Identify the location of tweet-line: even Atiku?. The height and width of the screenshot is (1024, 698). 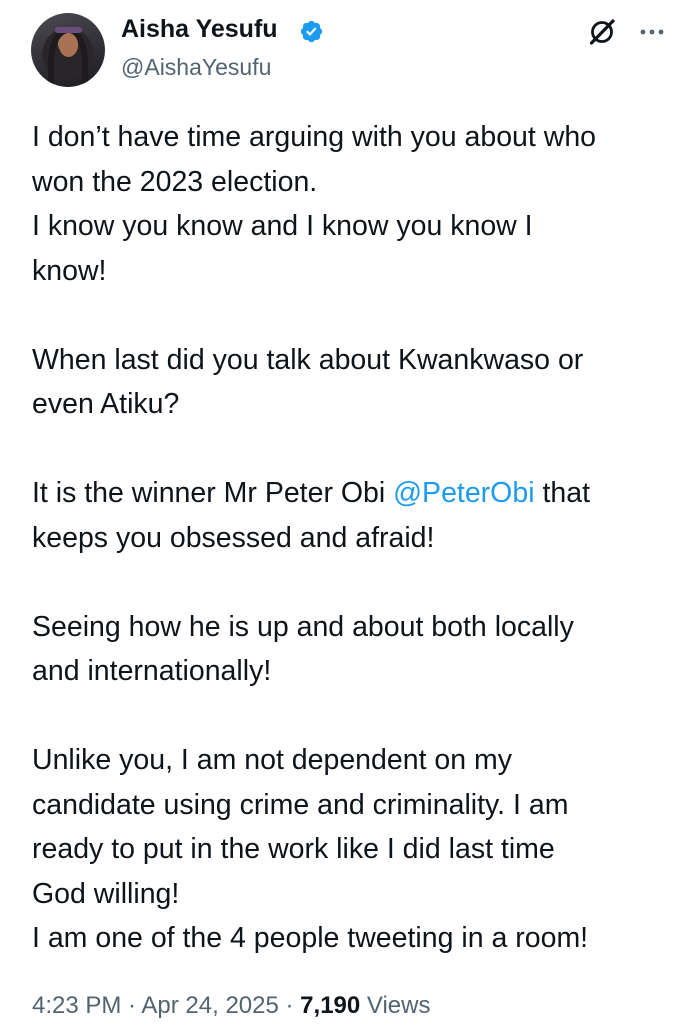
(106, 404).